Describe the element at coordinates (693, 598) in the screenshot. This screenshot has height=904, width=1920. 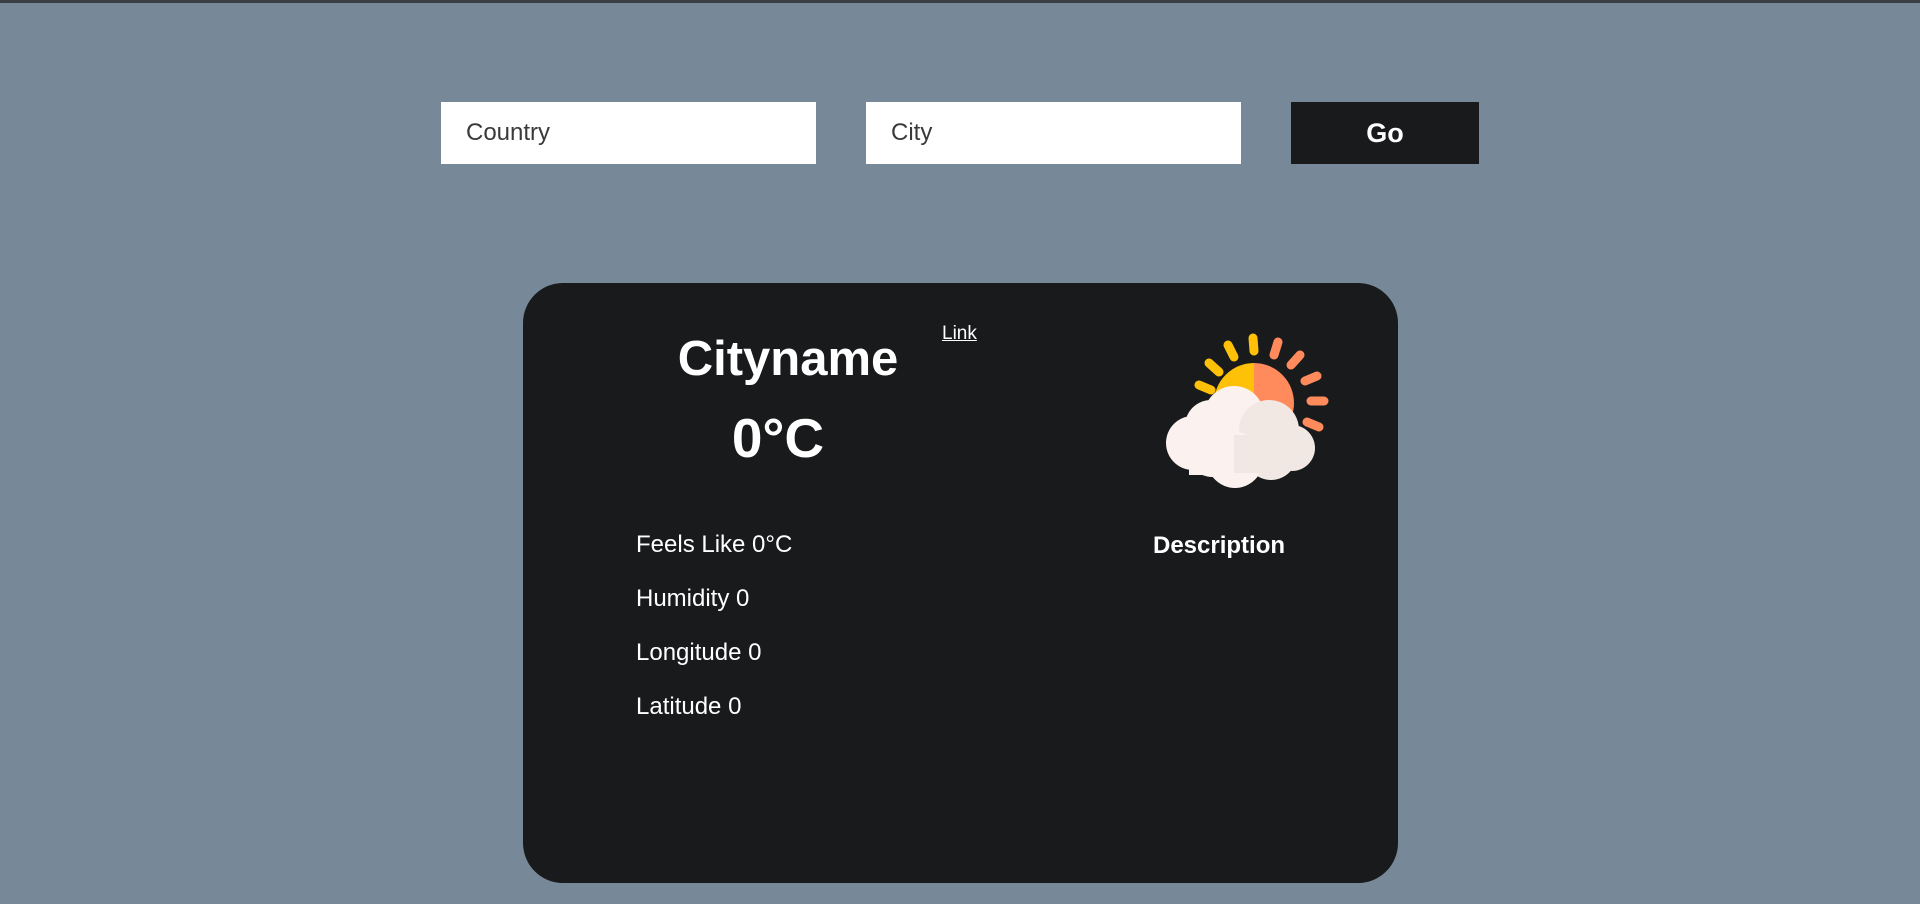
I see `humidity: Humidity 0` at that location.